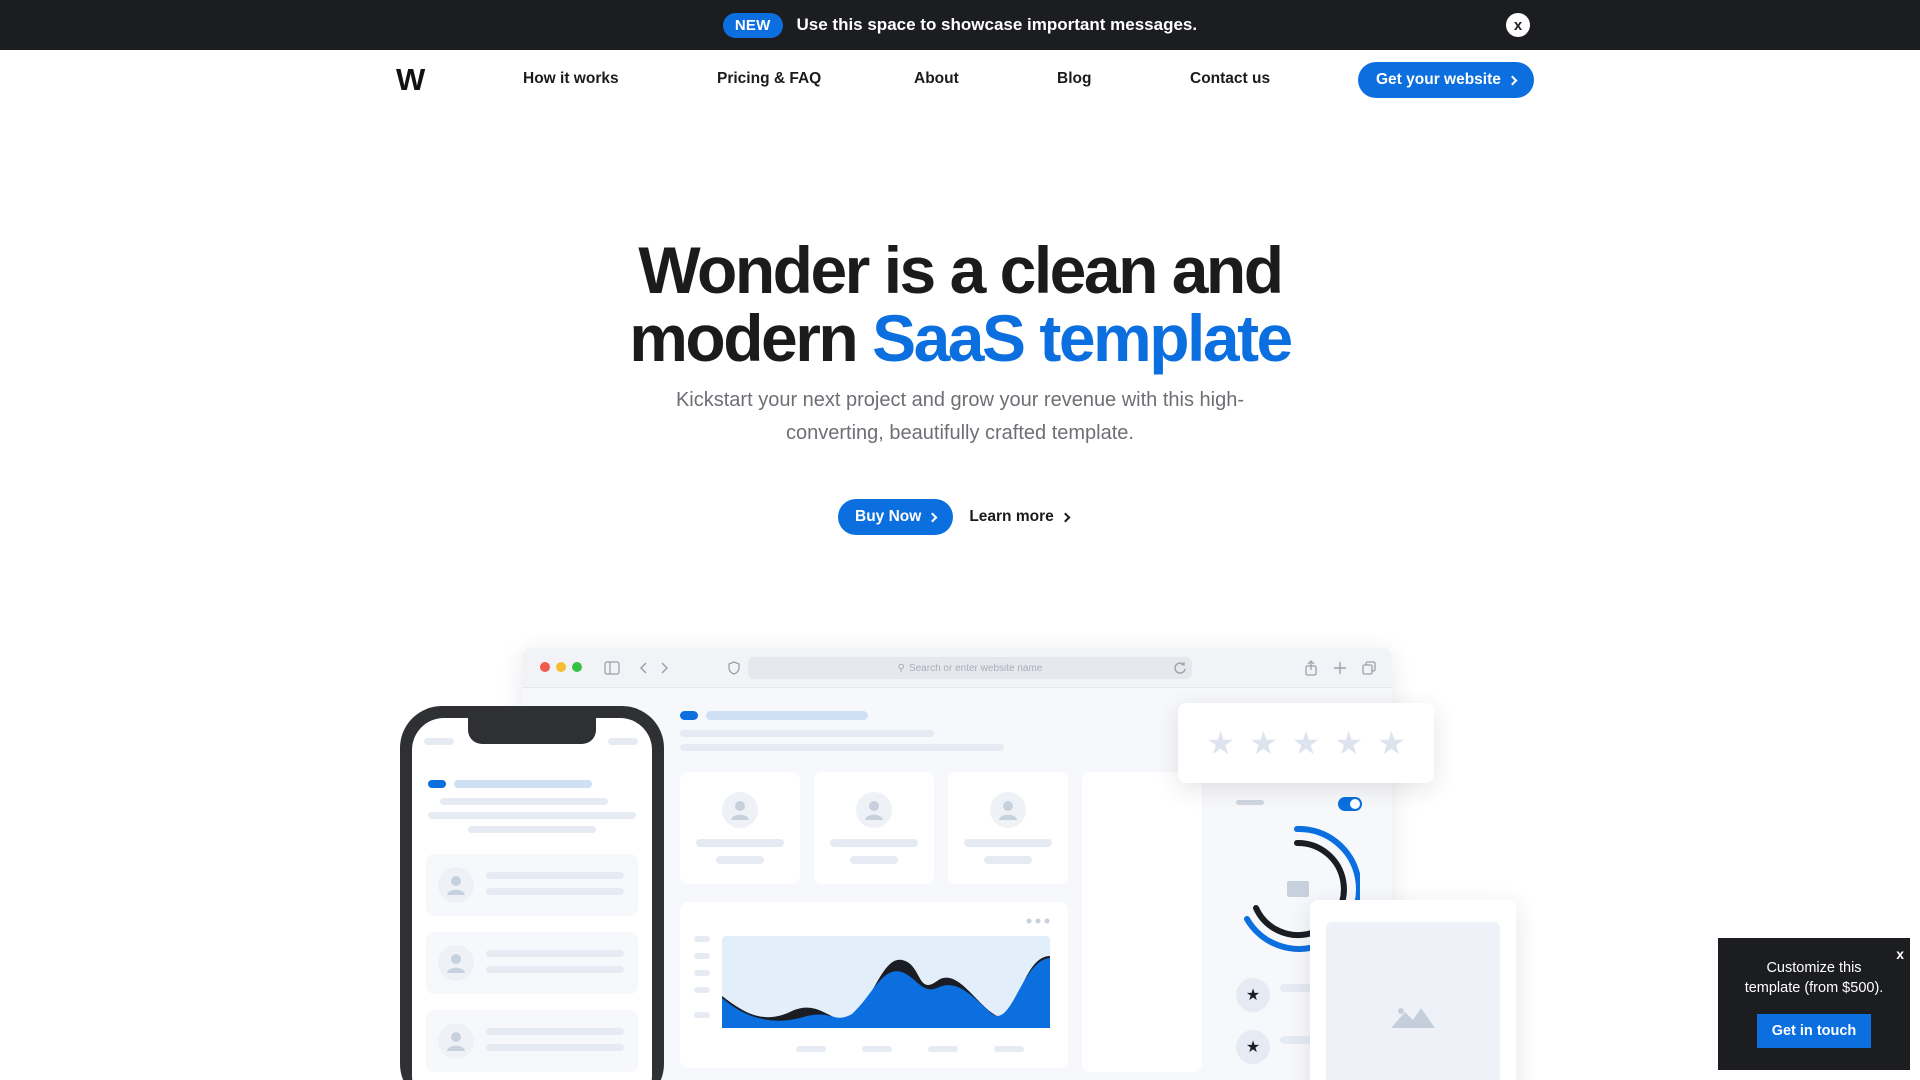 The image size is (1920, 1080). Describe the element at coordinates (1306, 743) in the screenshot. I see `rating-card: ★ ★ ★ ★ ★` at that location.